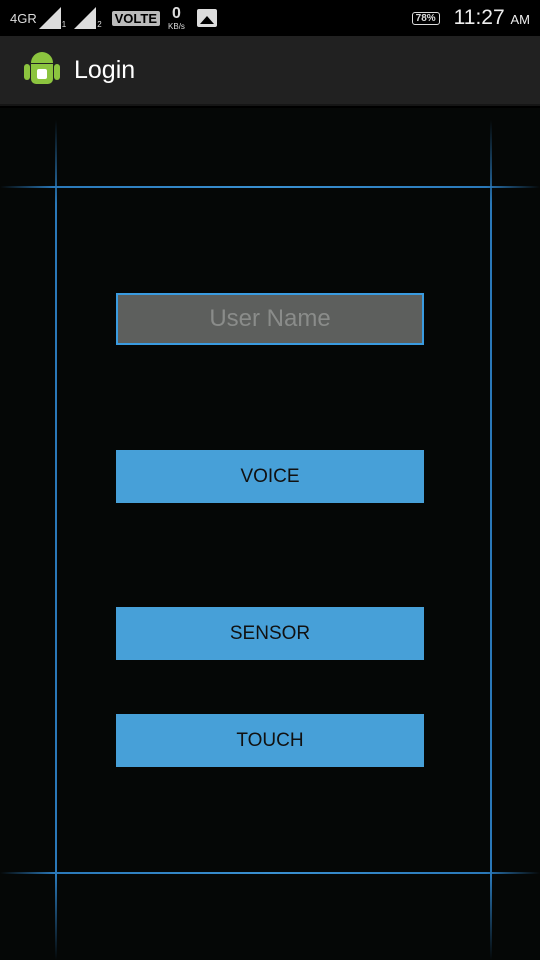 Image resolution: width=540 pixels, height=960 pixels. I want to click on signal-icon, so click(49, 18).